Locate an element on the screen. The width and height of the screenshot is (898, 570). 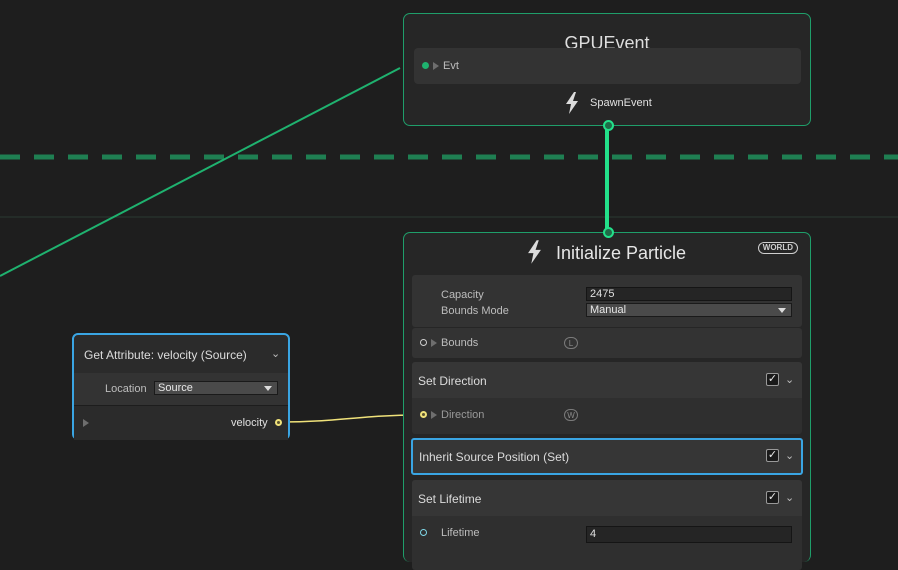
lifetime-field: 4 is located at coordinates (689, 534).